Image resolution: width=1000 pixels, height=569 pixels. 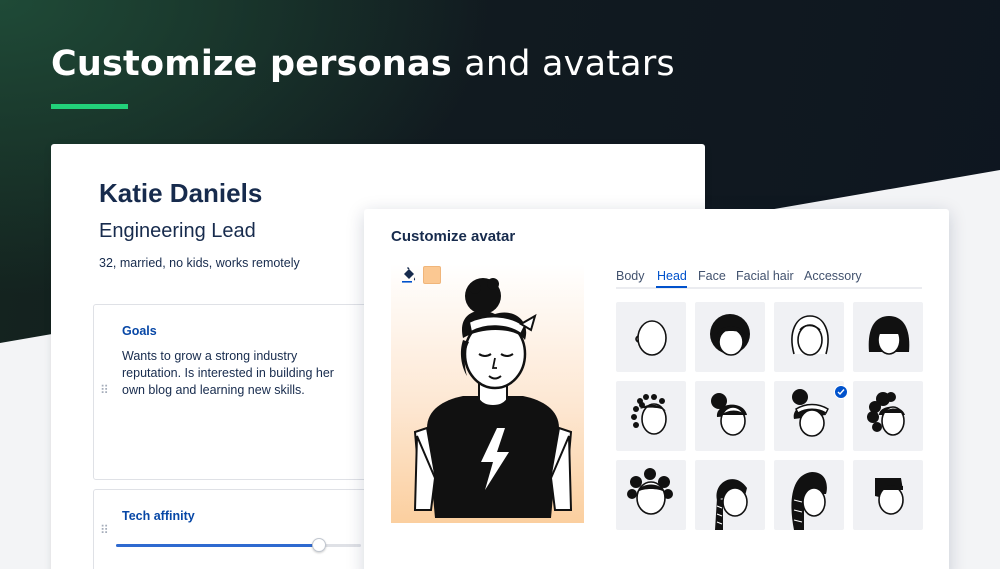 I want to click on head-option-braided-side, so click(x=730, y=495).